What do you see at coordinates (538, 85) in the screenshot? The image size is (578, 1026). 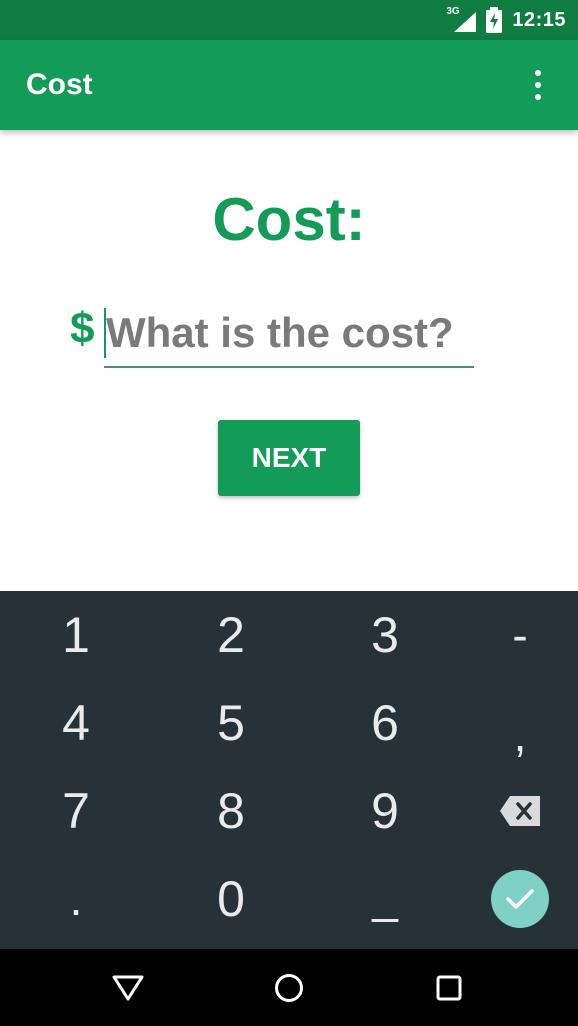 I see `more-vert-icon` at bounding box center [538, 85].